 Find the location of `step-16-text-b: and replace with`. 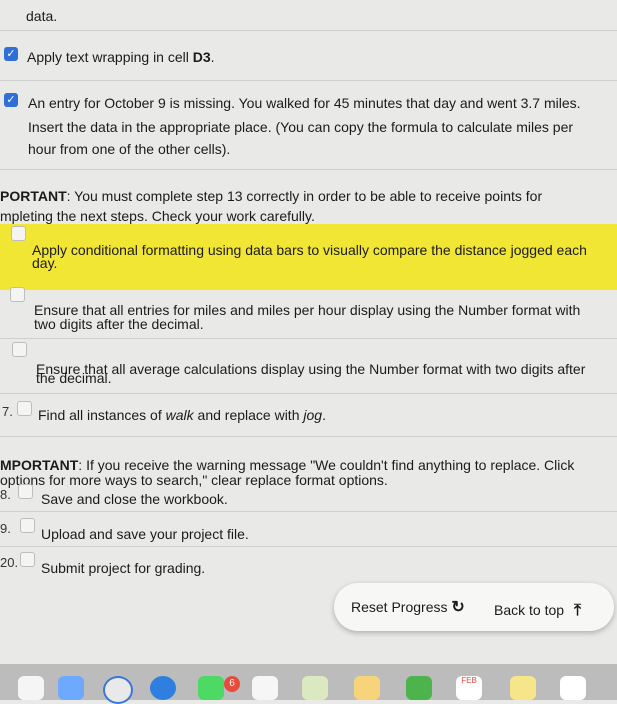

step-16-text-b: and replace with is located at coordinates (248, 415).